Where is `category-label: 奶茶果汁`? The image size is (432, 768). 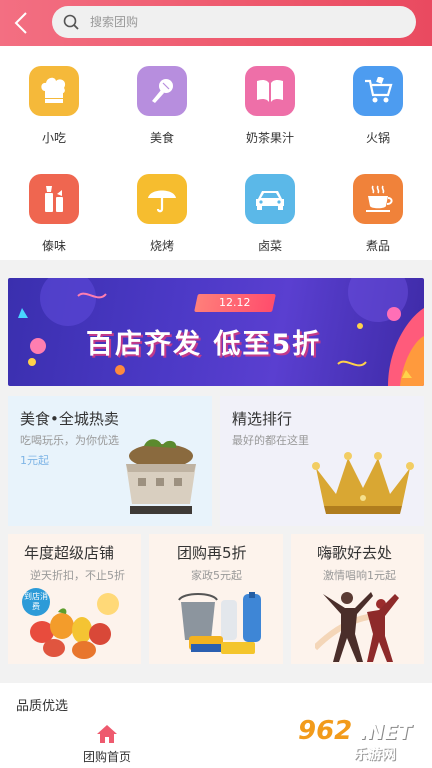
category-label: 奶茶果汁 is located at coordinates (269, 138).